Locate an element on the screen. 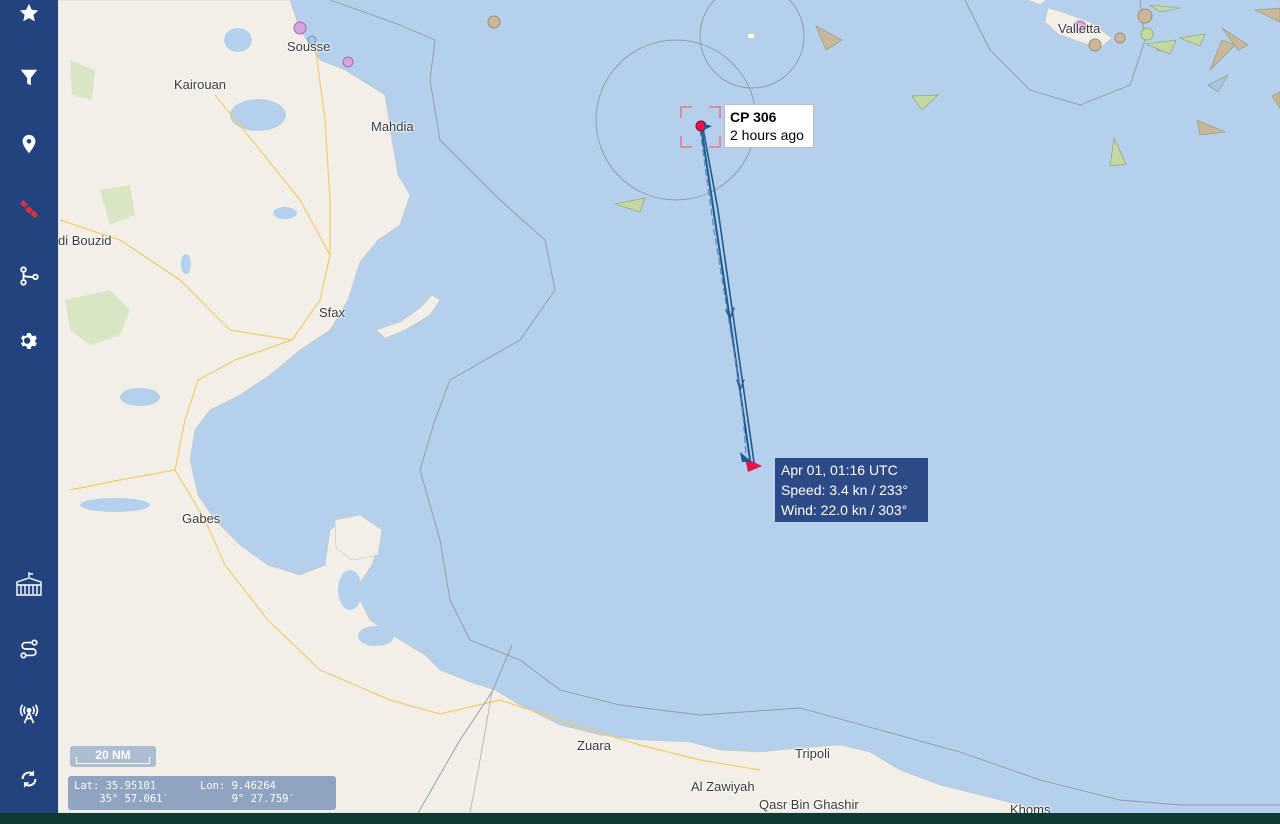 The image size is (1280, 824). track-route-button is located at coordinates (29, 649).